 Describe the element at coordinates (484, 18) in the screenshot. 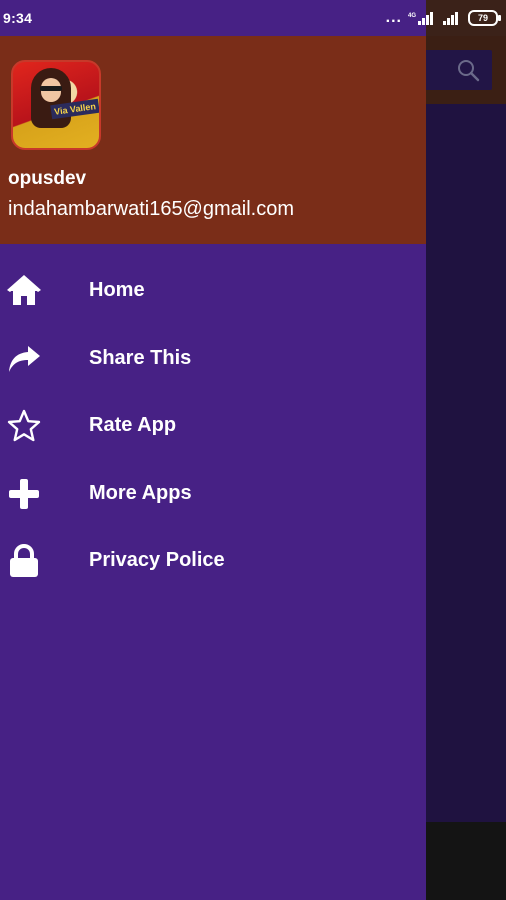

I see `battery-icon: 79` at that location.